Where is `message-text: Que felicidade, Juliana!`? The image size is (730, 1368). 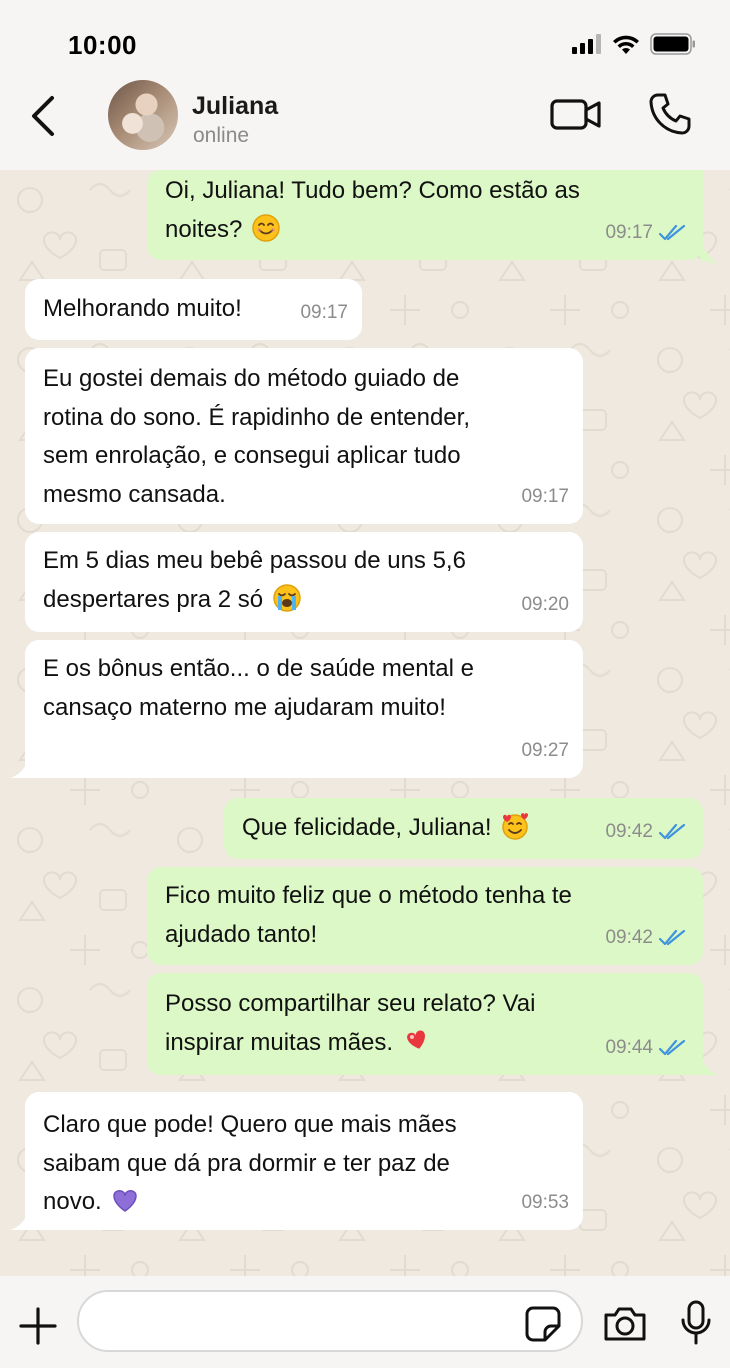
message-text: Que felicidade, Juliana! is located at coordinates (367, 827).